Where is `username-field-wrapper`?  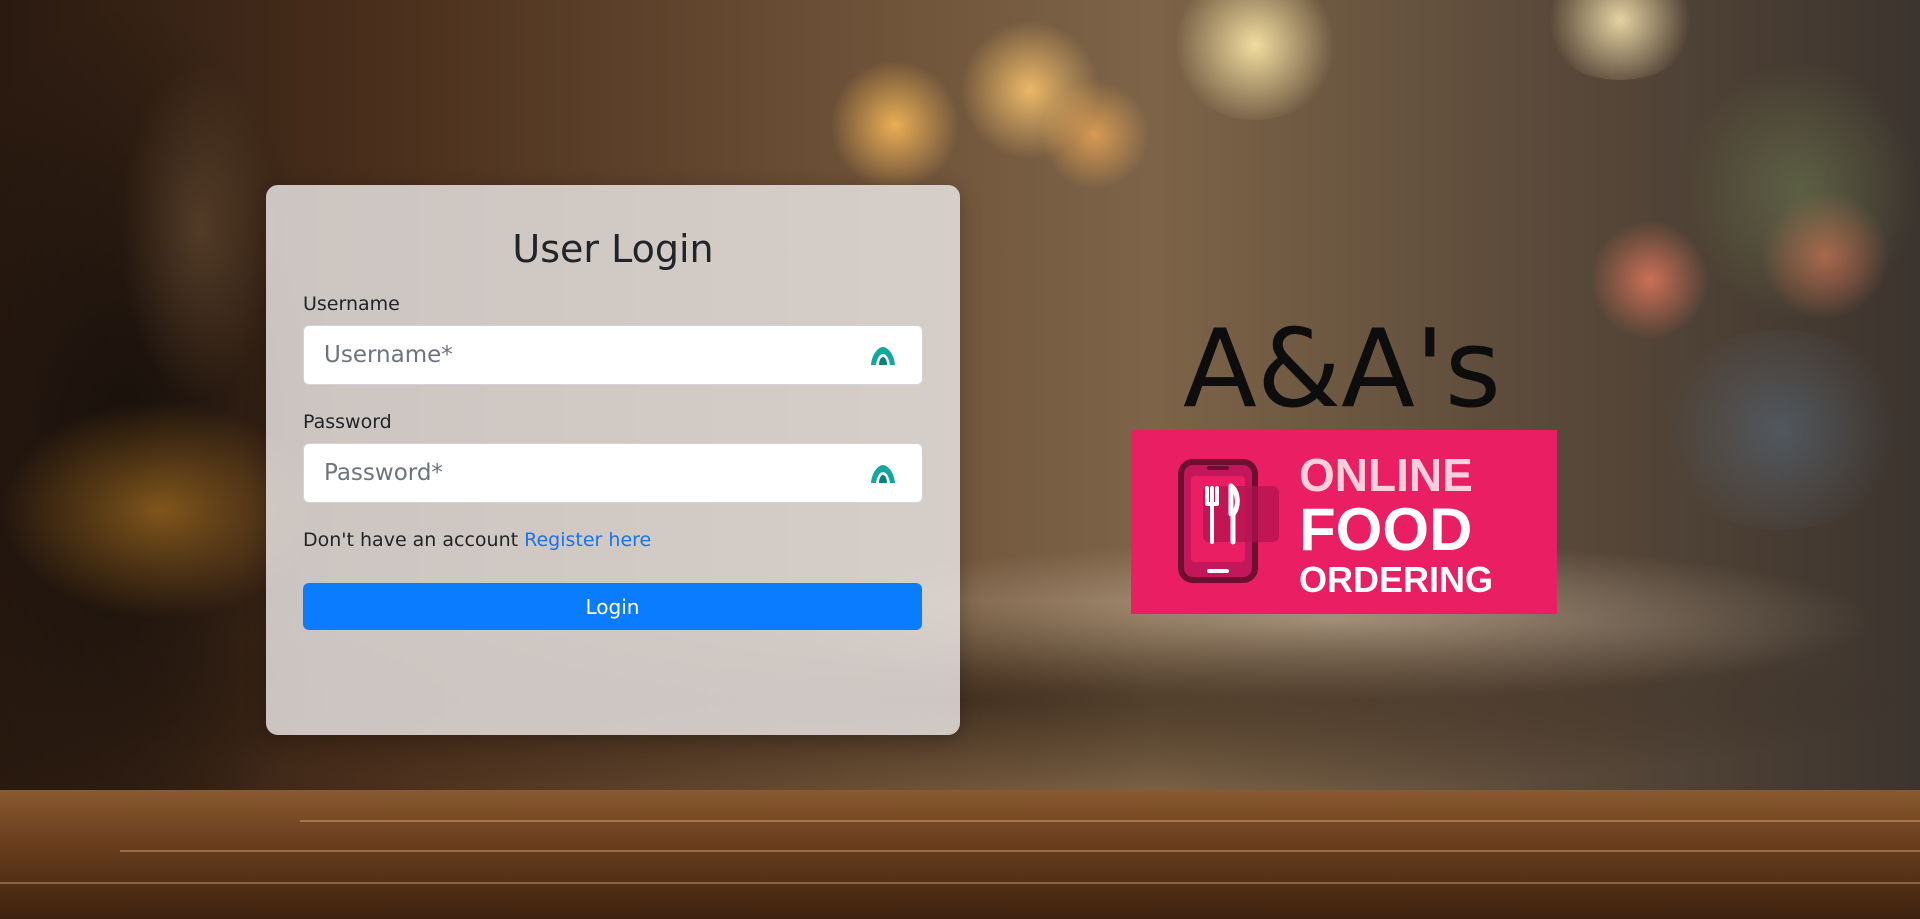
username-field-wrapper is located at coordinates (613, 355).